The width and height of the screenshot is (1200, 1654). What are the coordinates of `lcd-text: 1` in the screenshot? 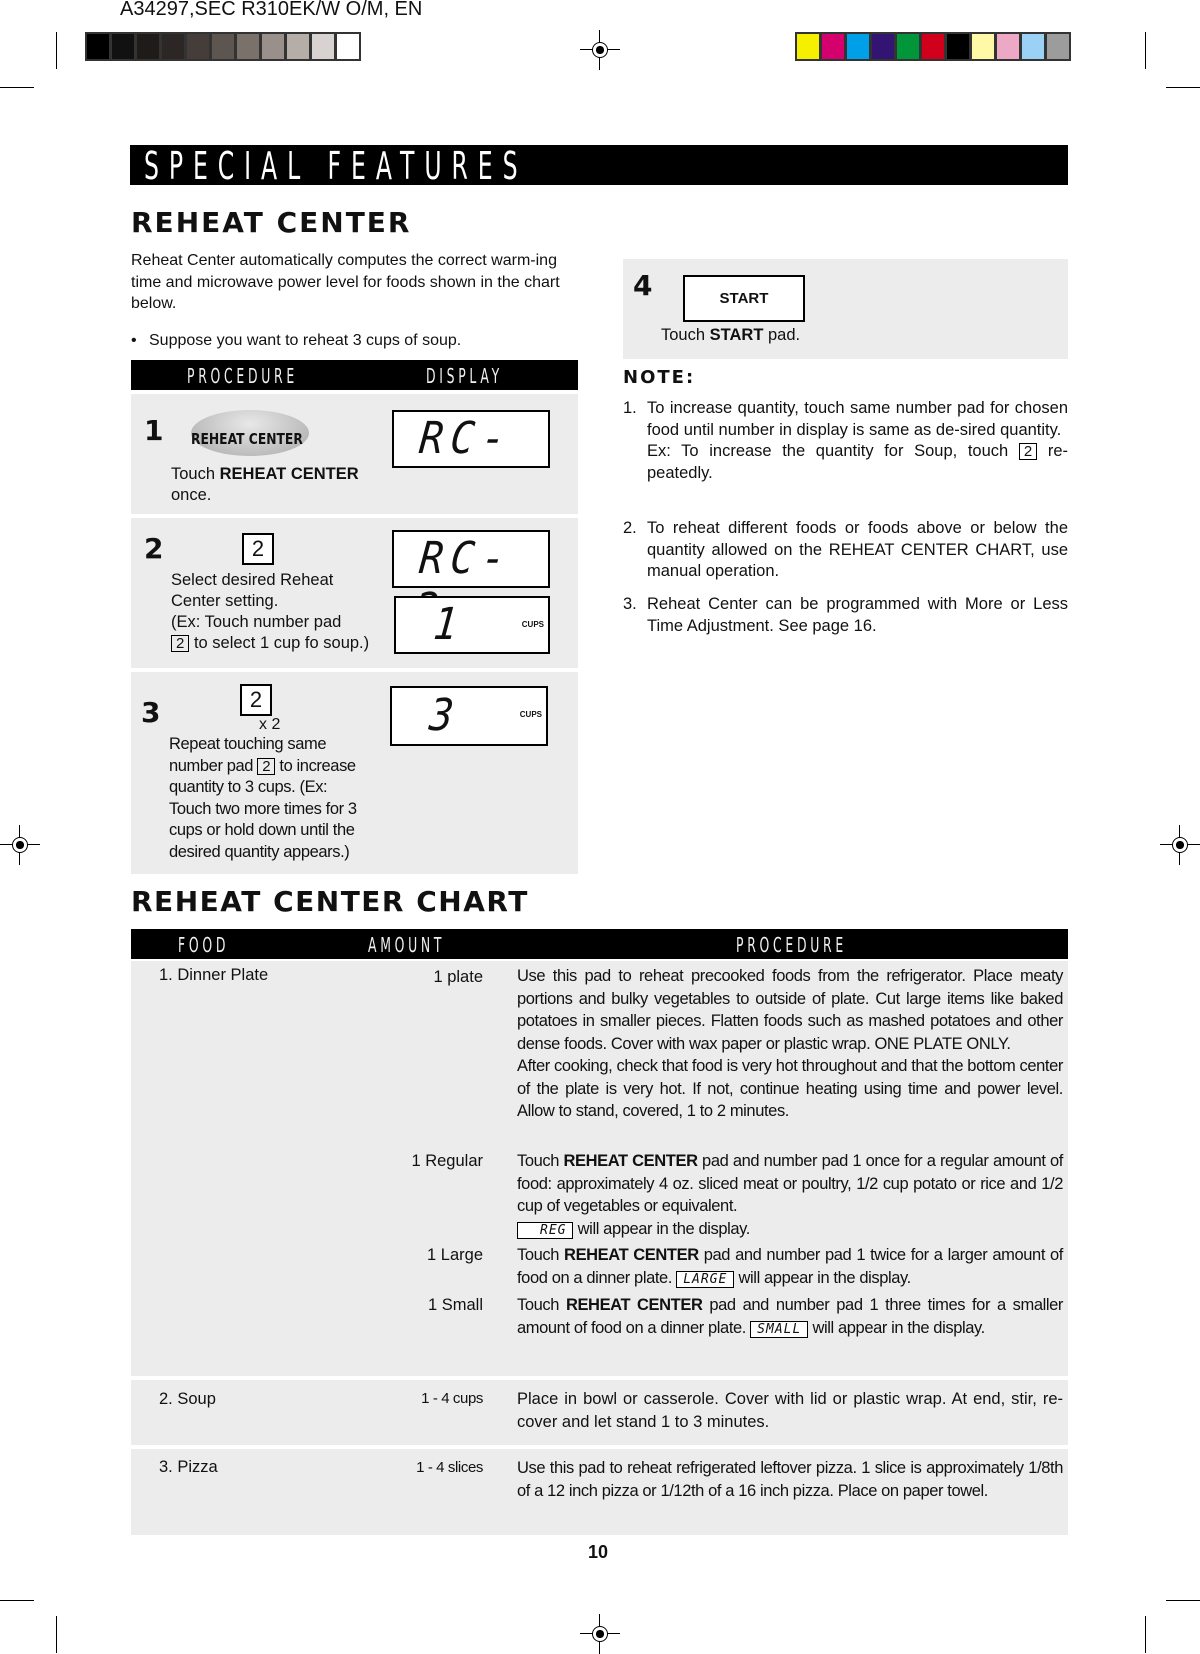 It's located at (449, 624).